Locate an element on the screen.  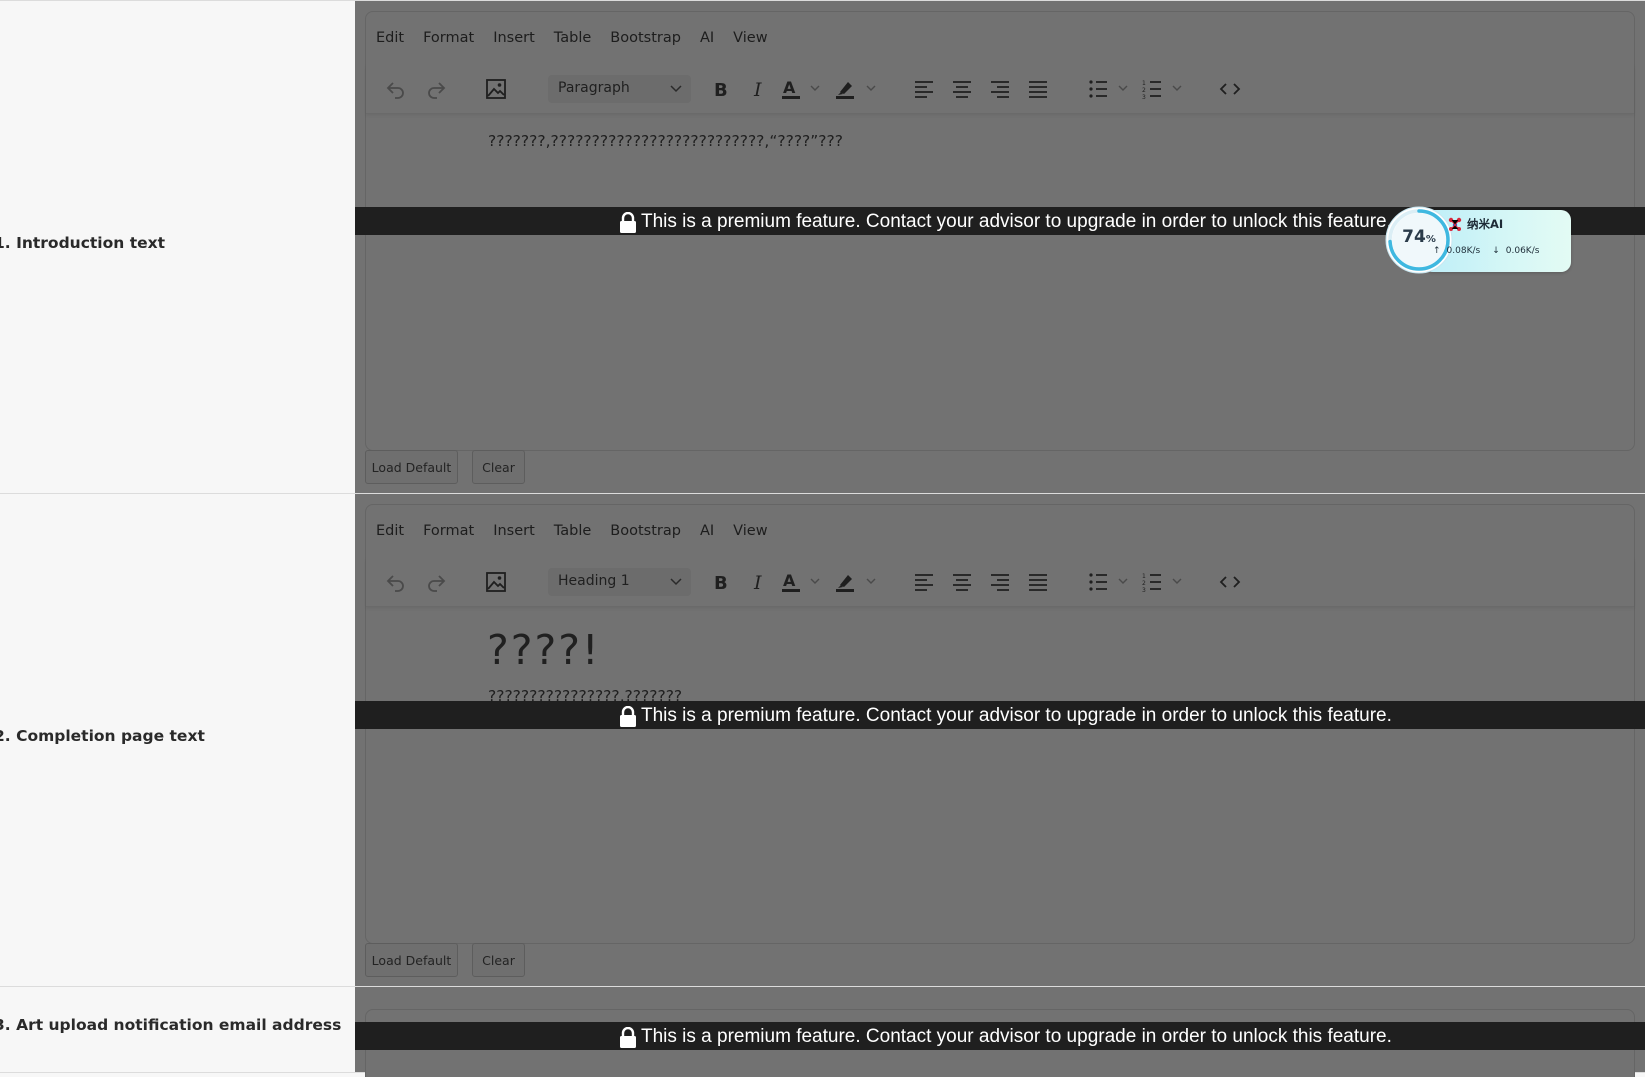
row-label-cell: 1. Introduction text is located at coordinates (177, 247).